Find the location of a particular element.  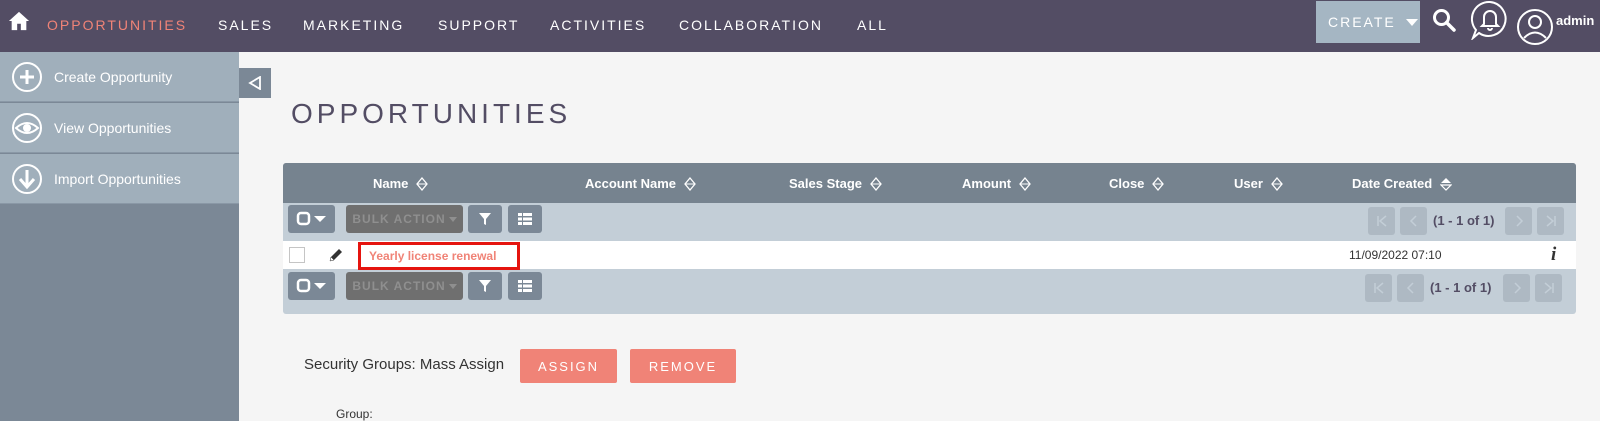

column-header-account-name: Account Name is located at coordinates (640, 183).